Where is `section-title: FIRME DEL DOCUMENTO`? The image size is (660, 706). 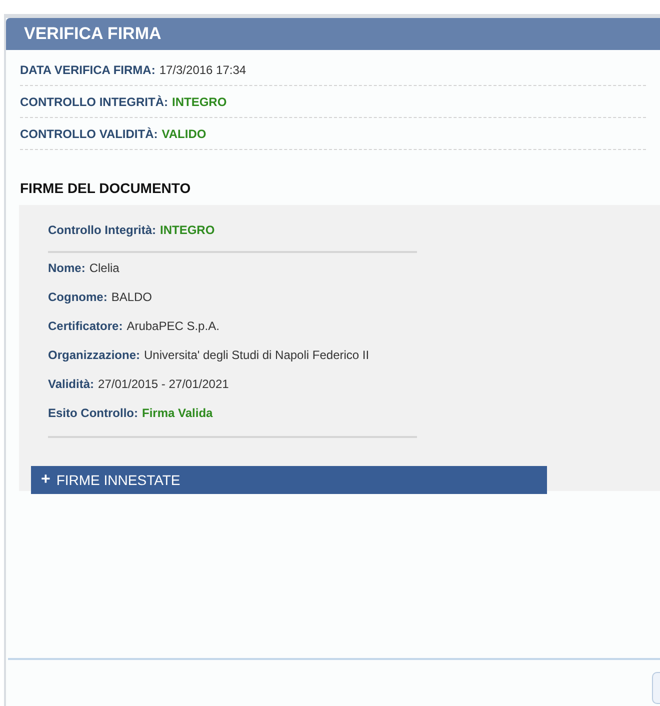
section-title: FIRME DEL DOCUMENTO is located at coordinates (105, 188).